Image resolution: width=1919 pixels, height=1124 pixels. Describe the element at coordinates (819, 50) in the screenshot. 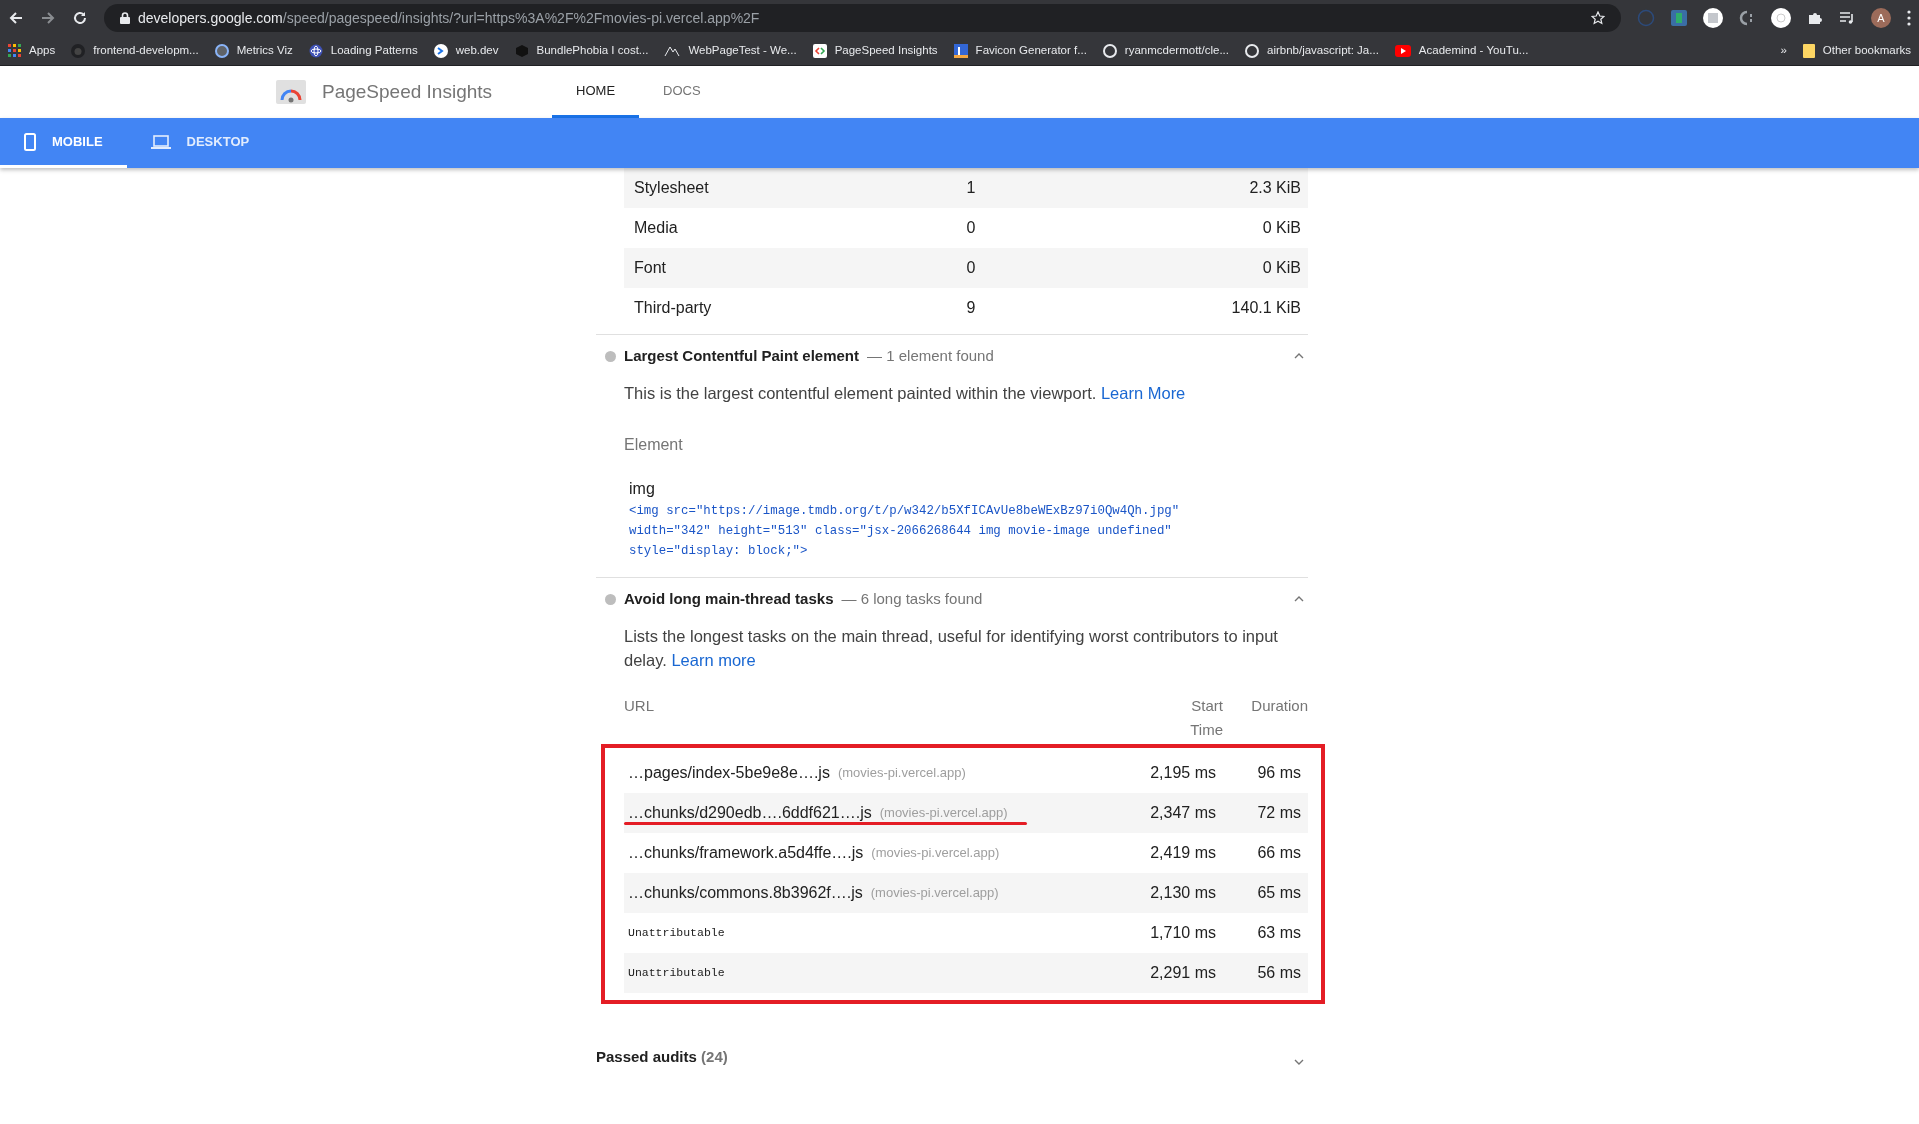

I see `pagespeed-icon` at that location.